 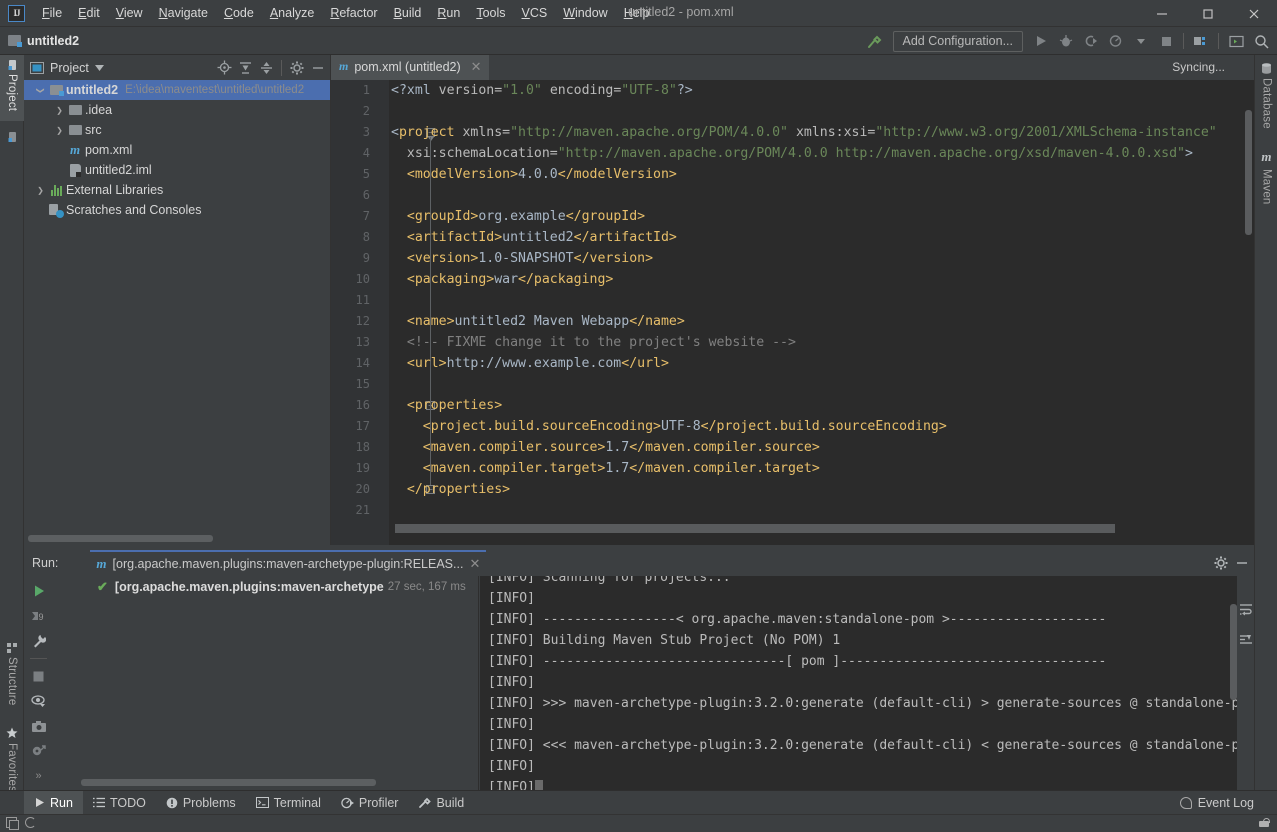 What do you see at coordinates (1226, 803) in the screenshot?
I see `event-log-button: Event Log` at bounding box center [1226, 803].